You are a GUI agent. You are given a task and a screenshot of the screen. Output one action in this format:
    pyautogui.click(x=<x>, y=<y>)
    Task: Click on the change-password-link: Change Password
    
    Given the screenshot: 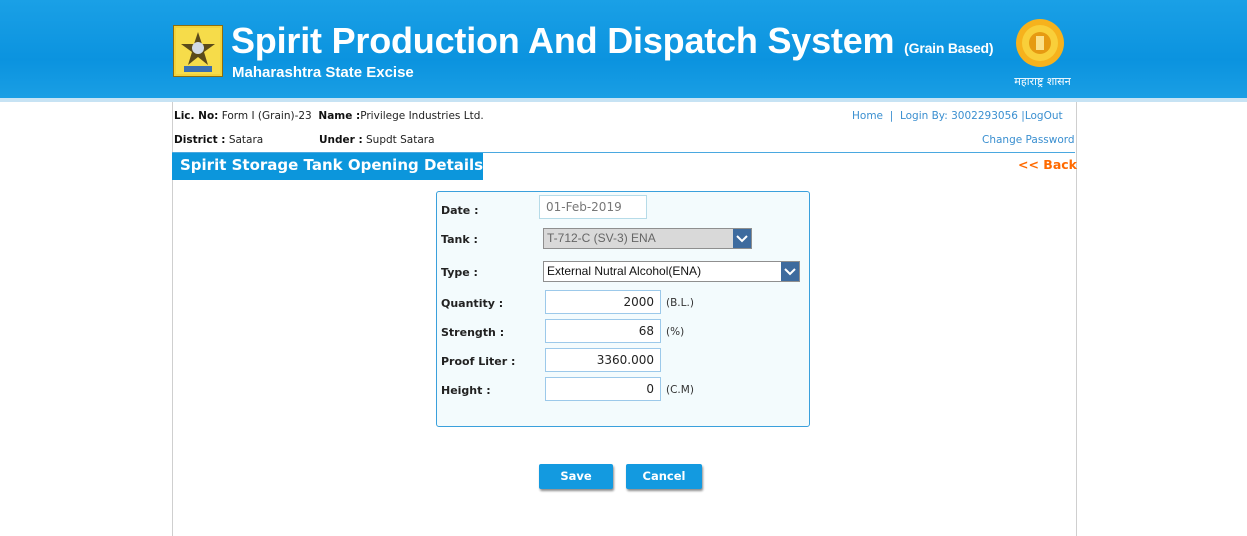 What is the action you would take?
    pyautogui.click(x=1028, y=140)
    